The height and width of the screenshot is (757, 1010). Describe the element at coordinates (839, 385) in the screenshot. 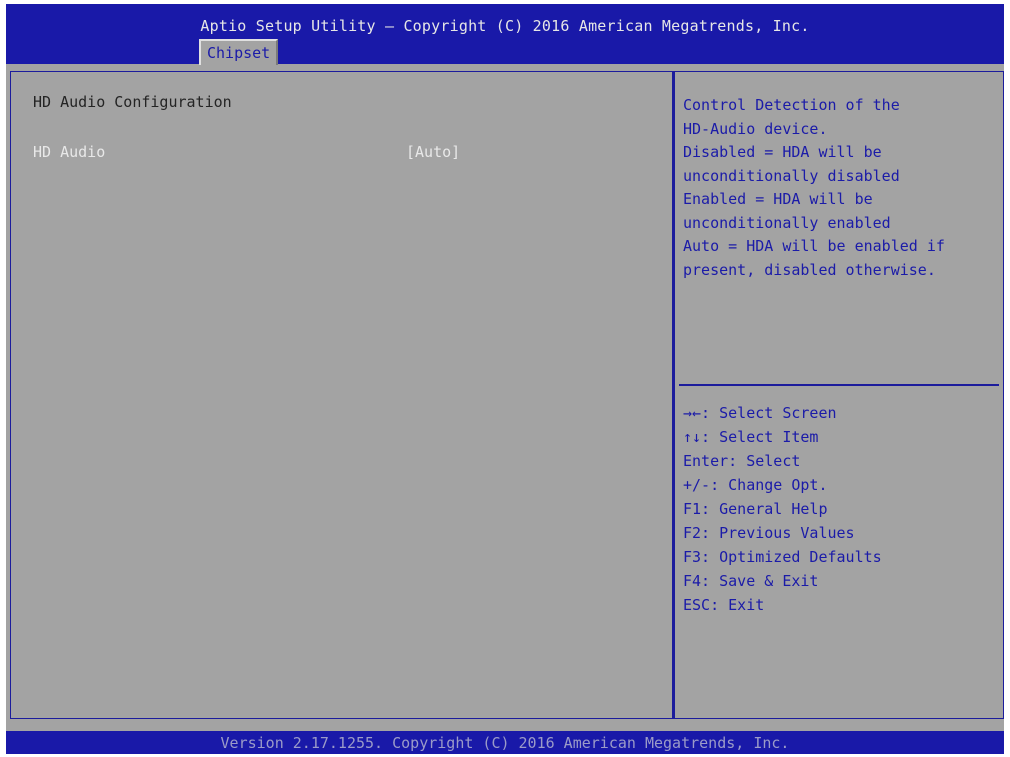

I see `help-separator` at that location.